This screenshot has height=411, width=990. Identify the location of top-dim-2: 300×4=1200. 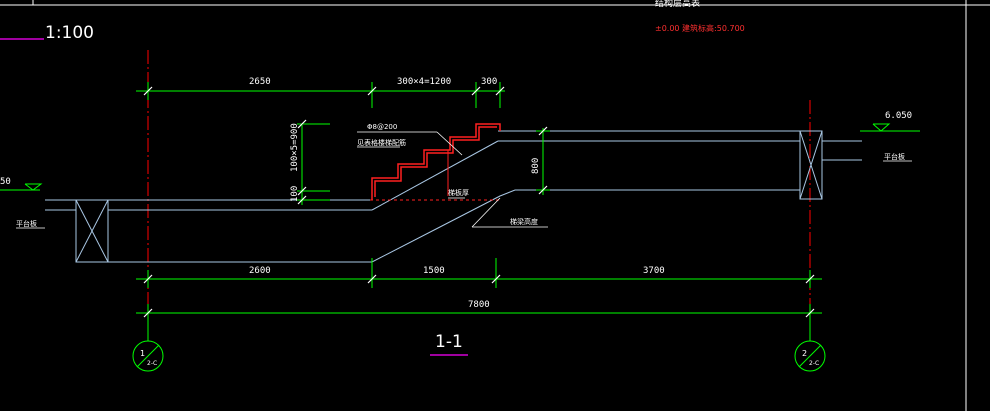
(424, 82).